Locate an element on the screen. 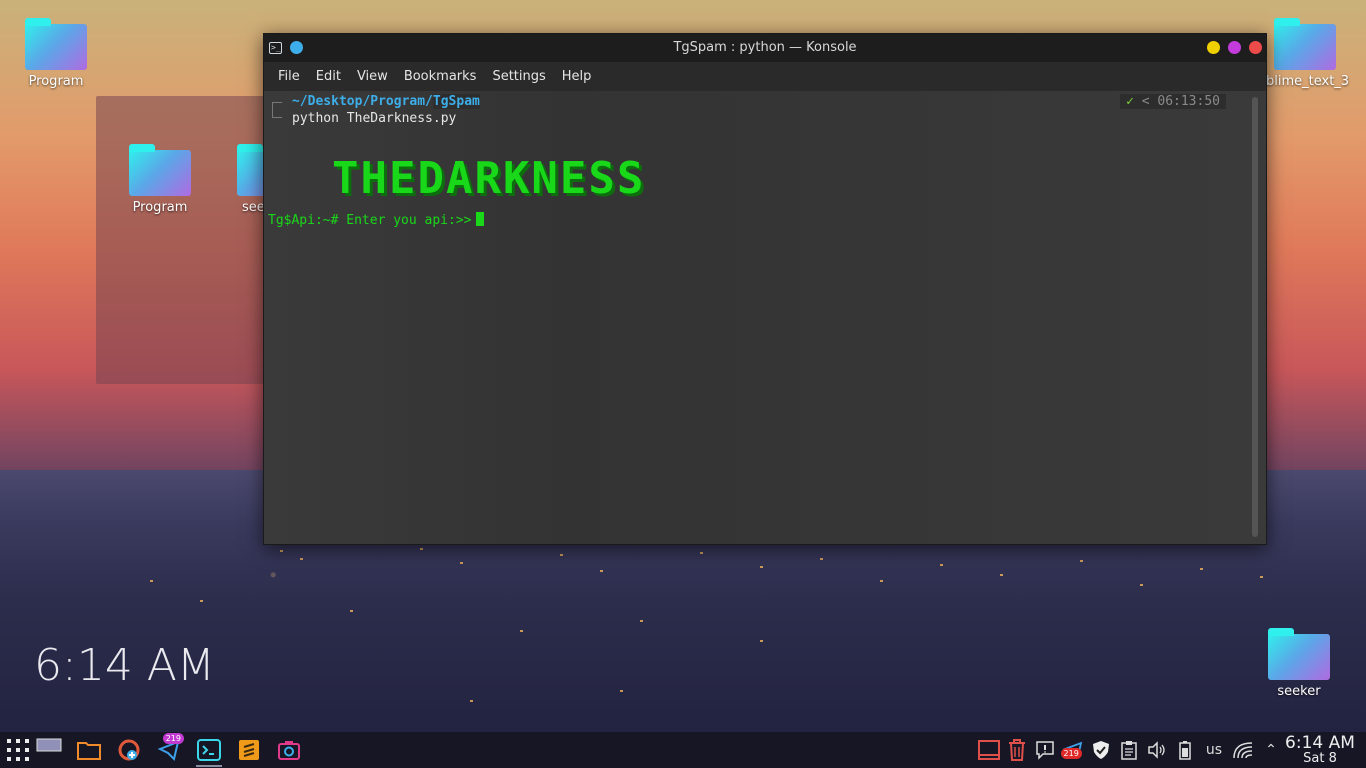 This screenshot has width=1366, height=768. sublime-text-button is located at coordinates (249, 750).